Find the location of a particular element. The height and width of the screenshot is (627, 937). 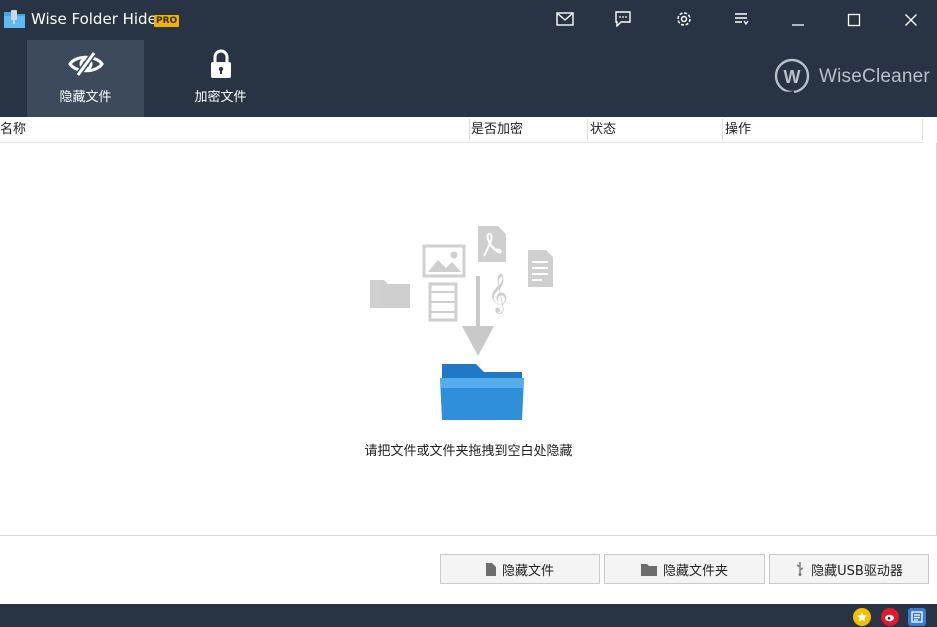

svg-text: W is located at coordinates (792, 77).